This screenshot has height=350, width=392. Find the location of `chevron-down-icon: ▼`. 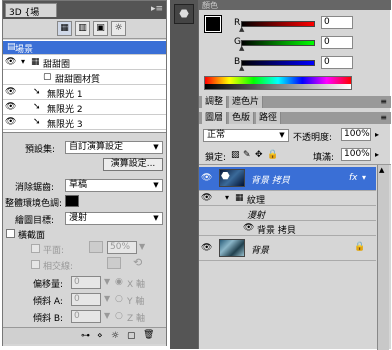

chevron-down-icon: ▼ is located at coordinates (156, 218).